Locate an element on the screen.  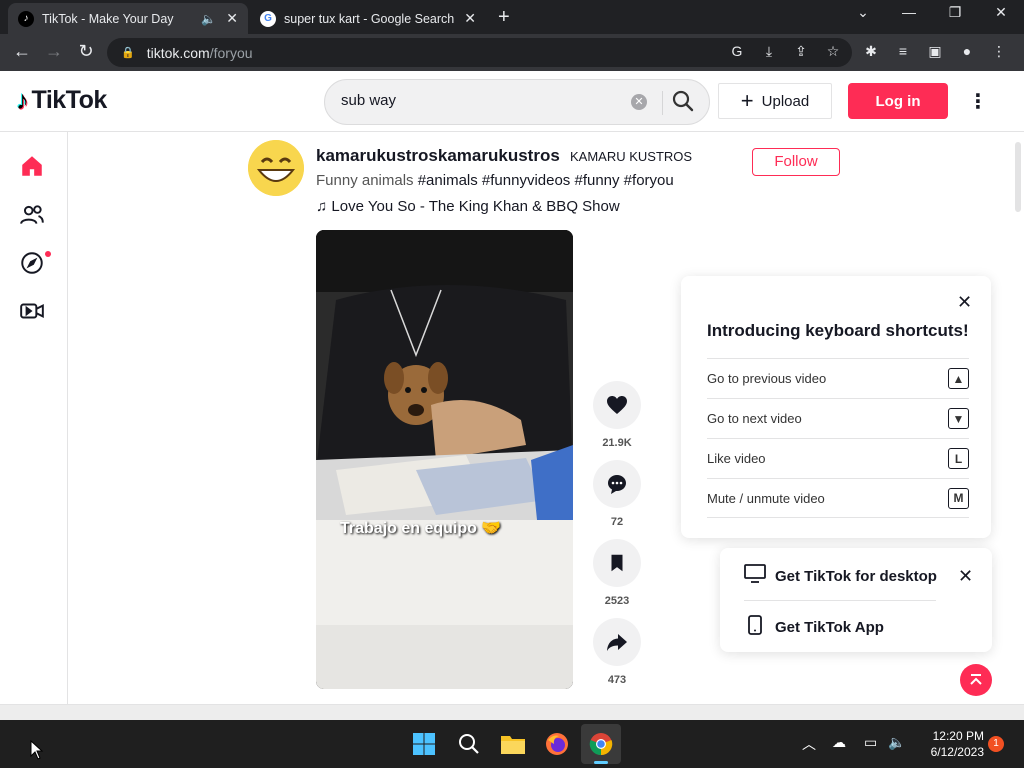
video-player: Trabajo en equipo 🤝 is located at coordinates (444, 459).